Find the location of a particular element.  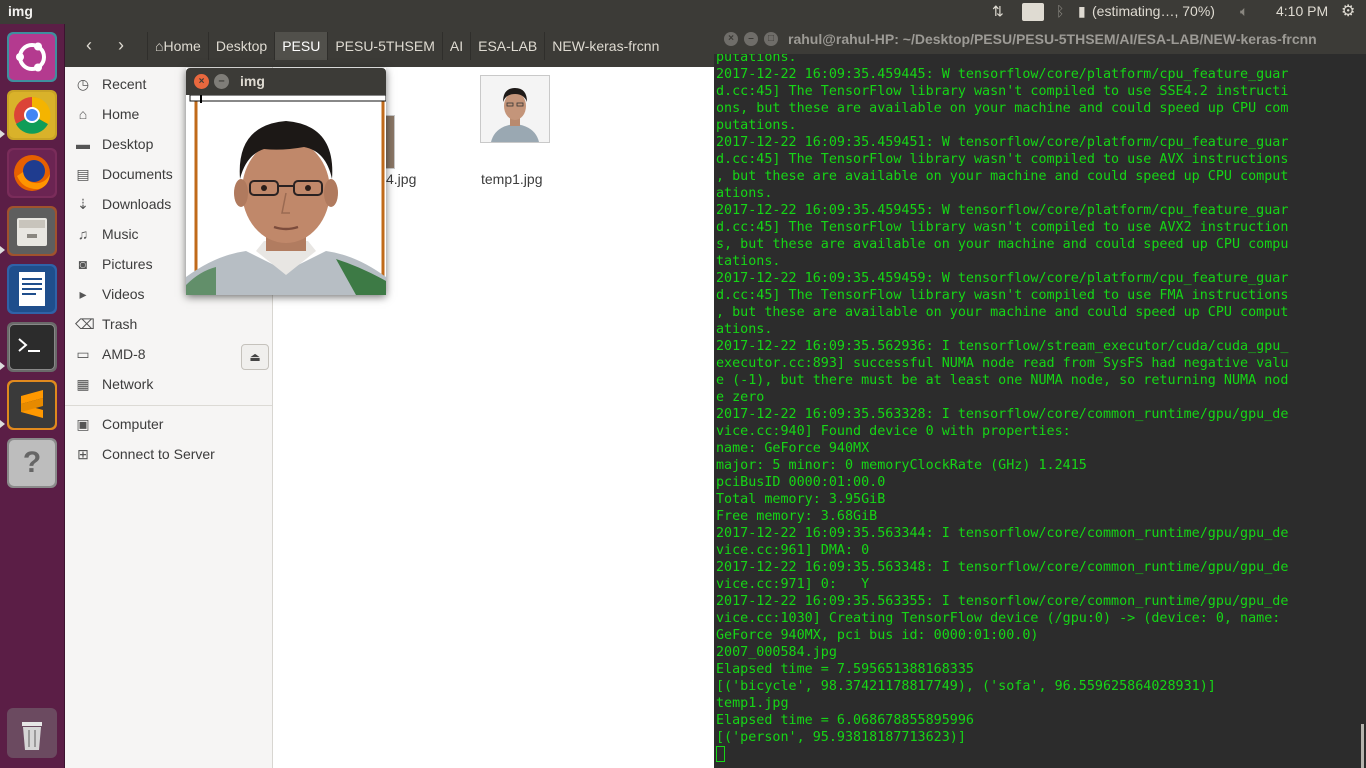

firefox-icon is located at coordinates (32, 173).